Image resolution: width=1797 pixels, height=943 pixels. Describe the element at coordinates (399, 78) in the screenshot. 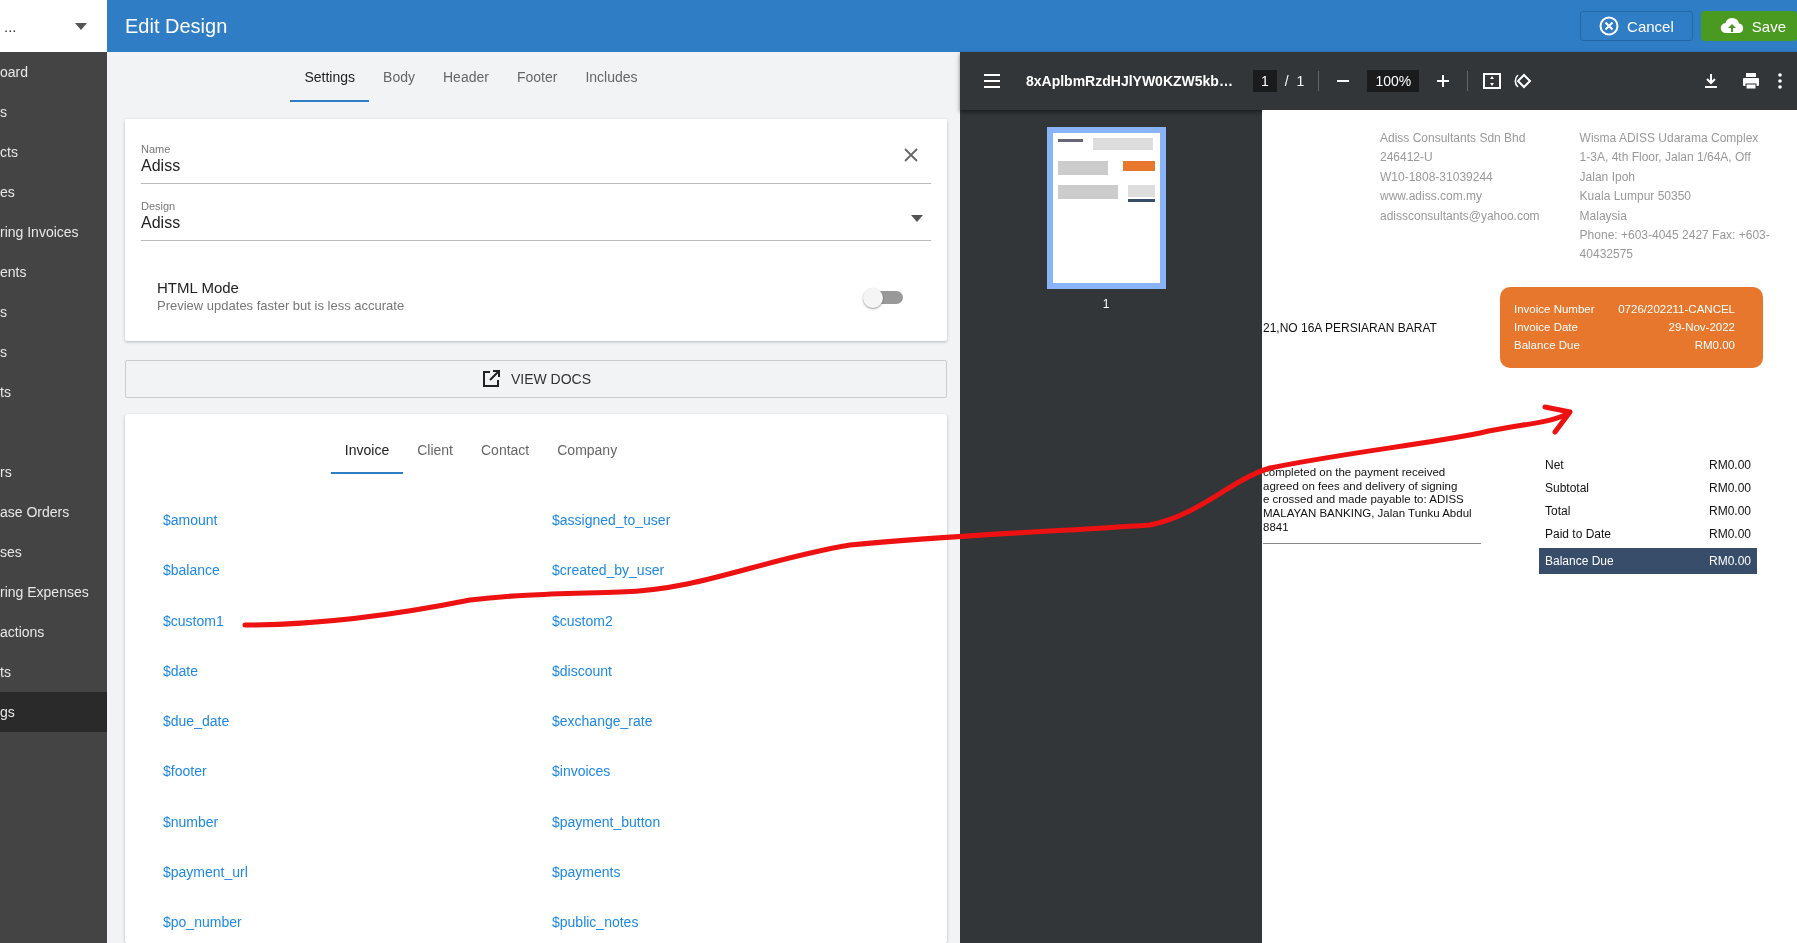

I see `tab: Body` at that location.